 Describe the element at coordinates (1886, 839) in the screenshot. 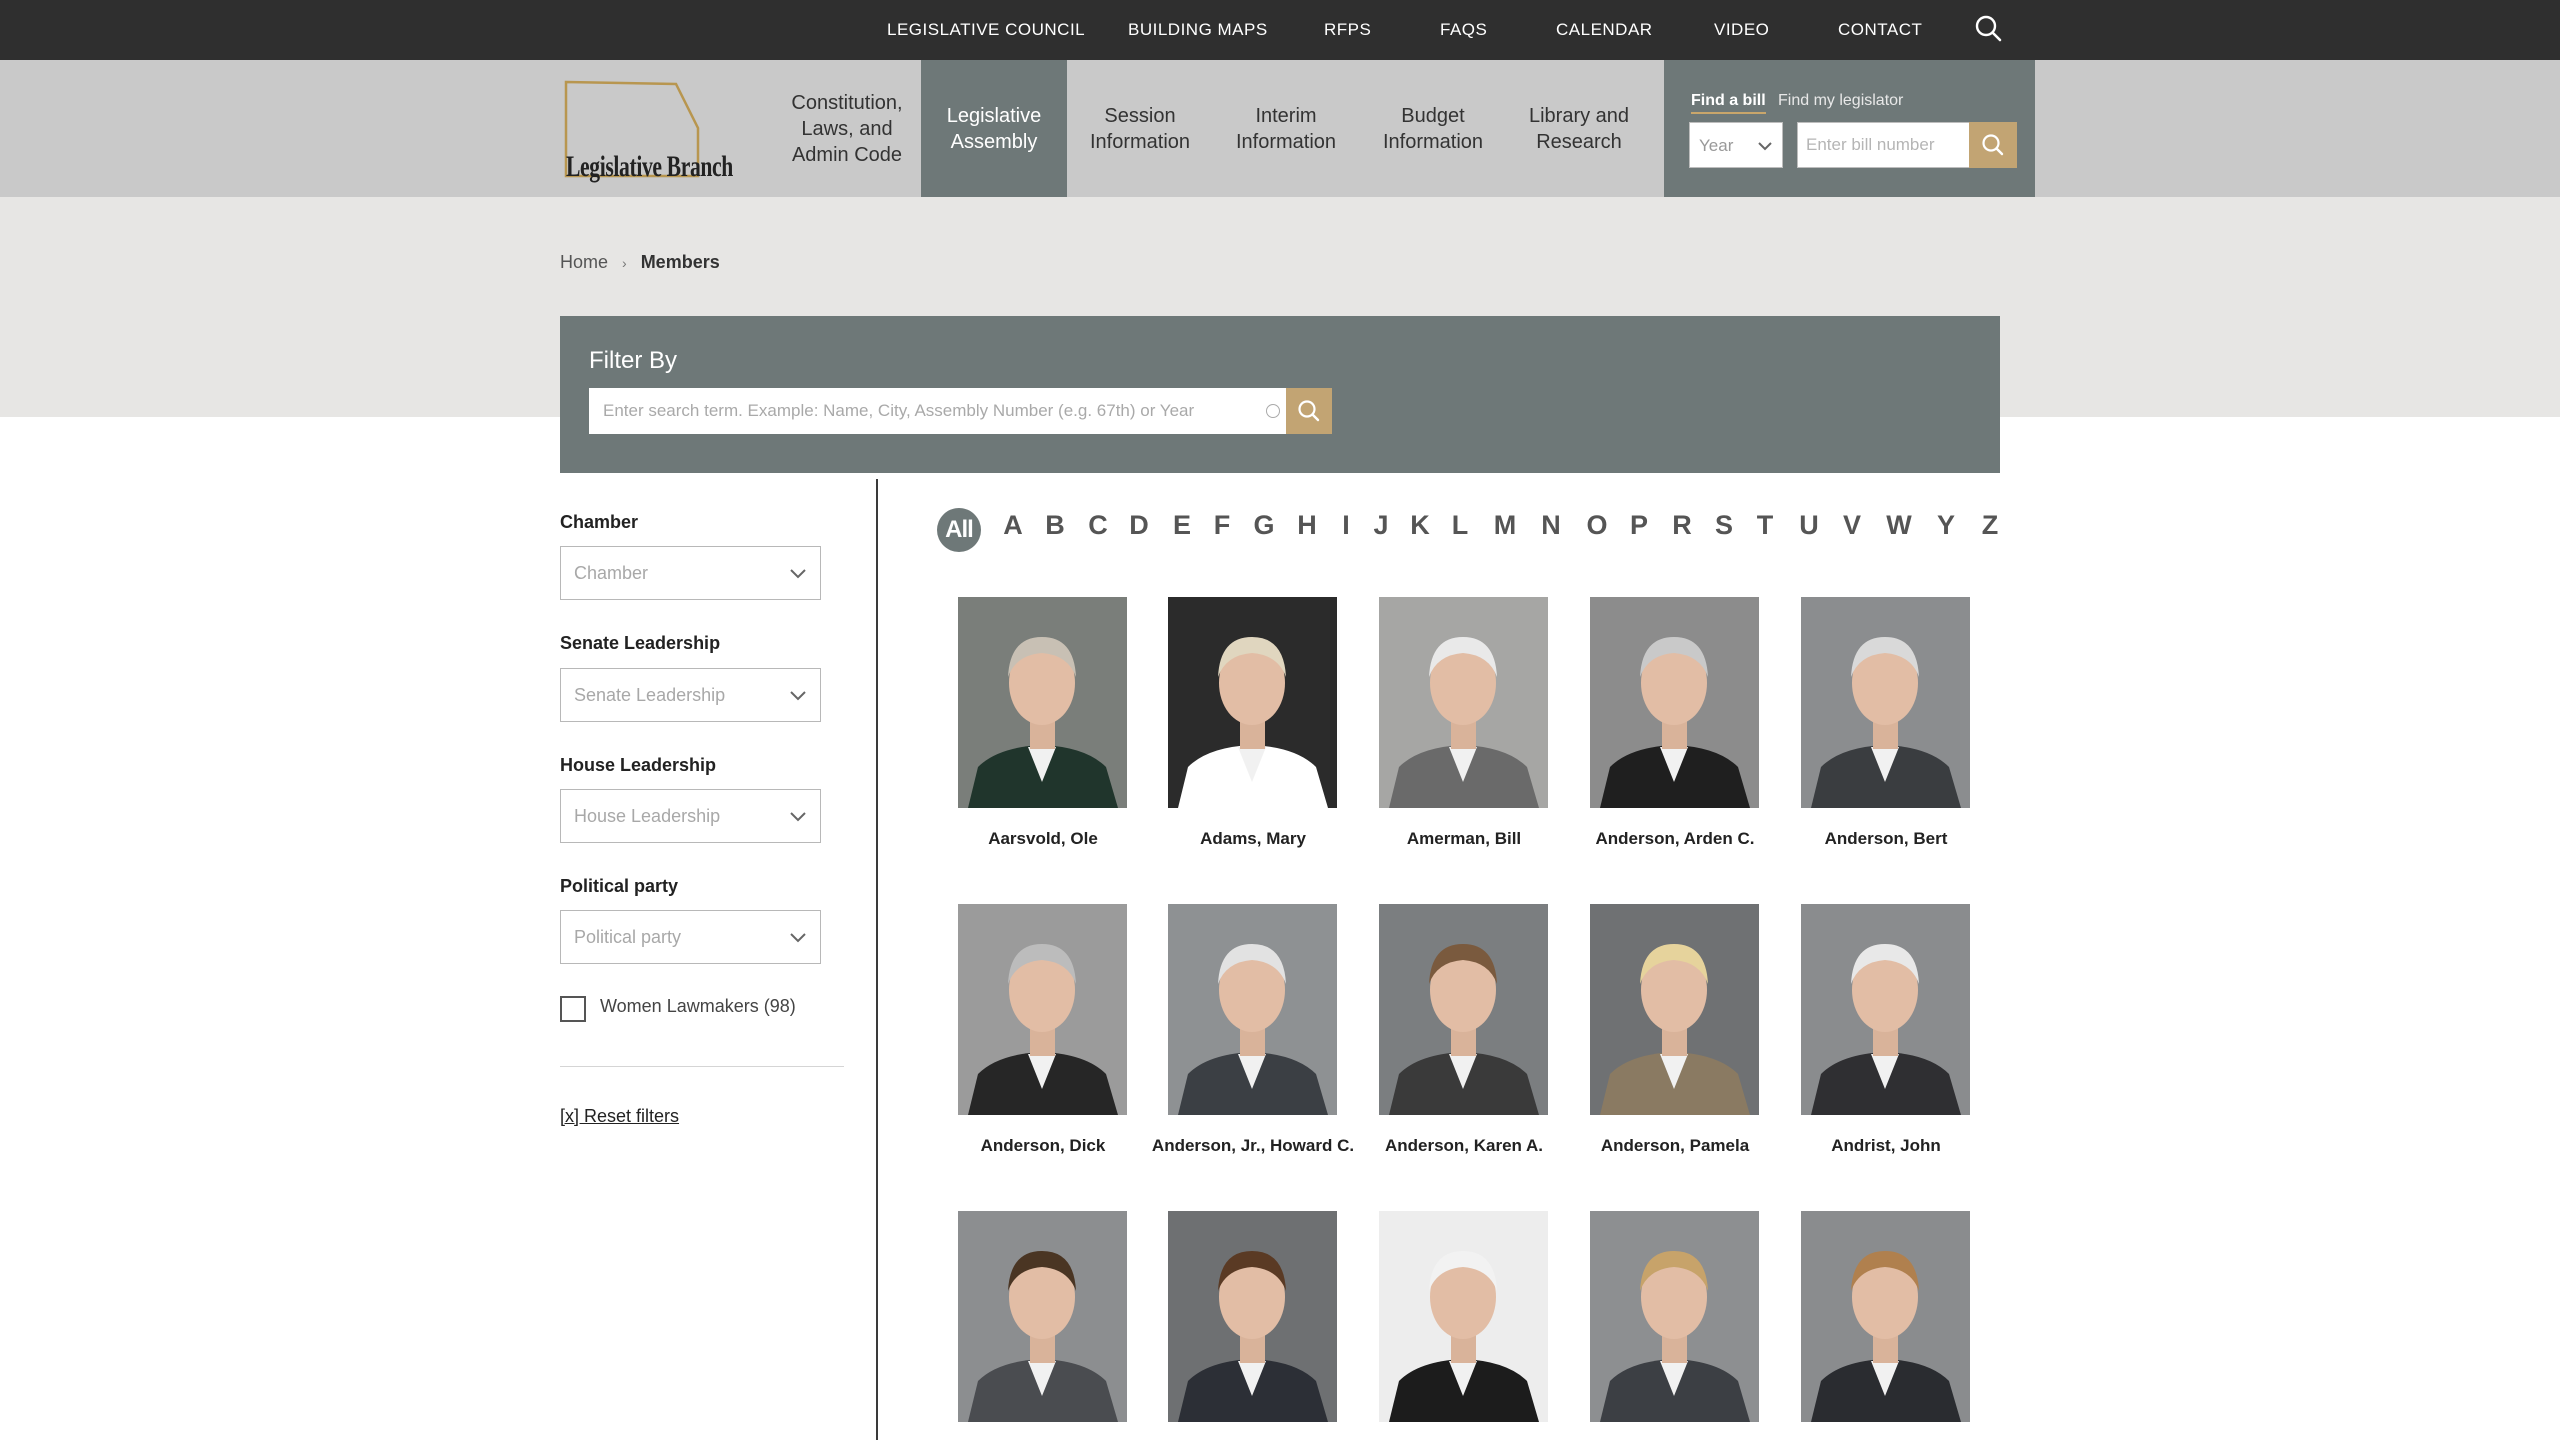

I see `member-name: Anderson, Bert` at that location.